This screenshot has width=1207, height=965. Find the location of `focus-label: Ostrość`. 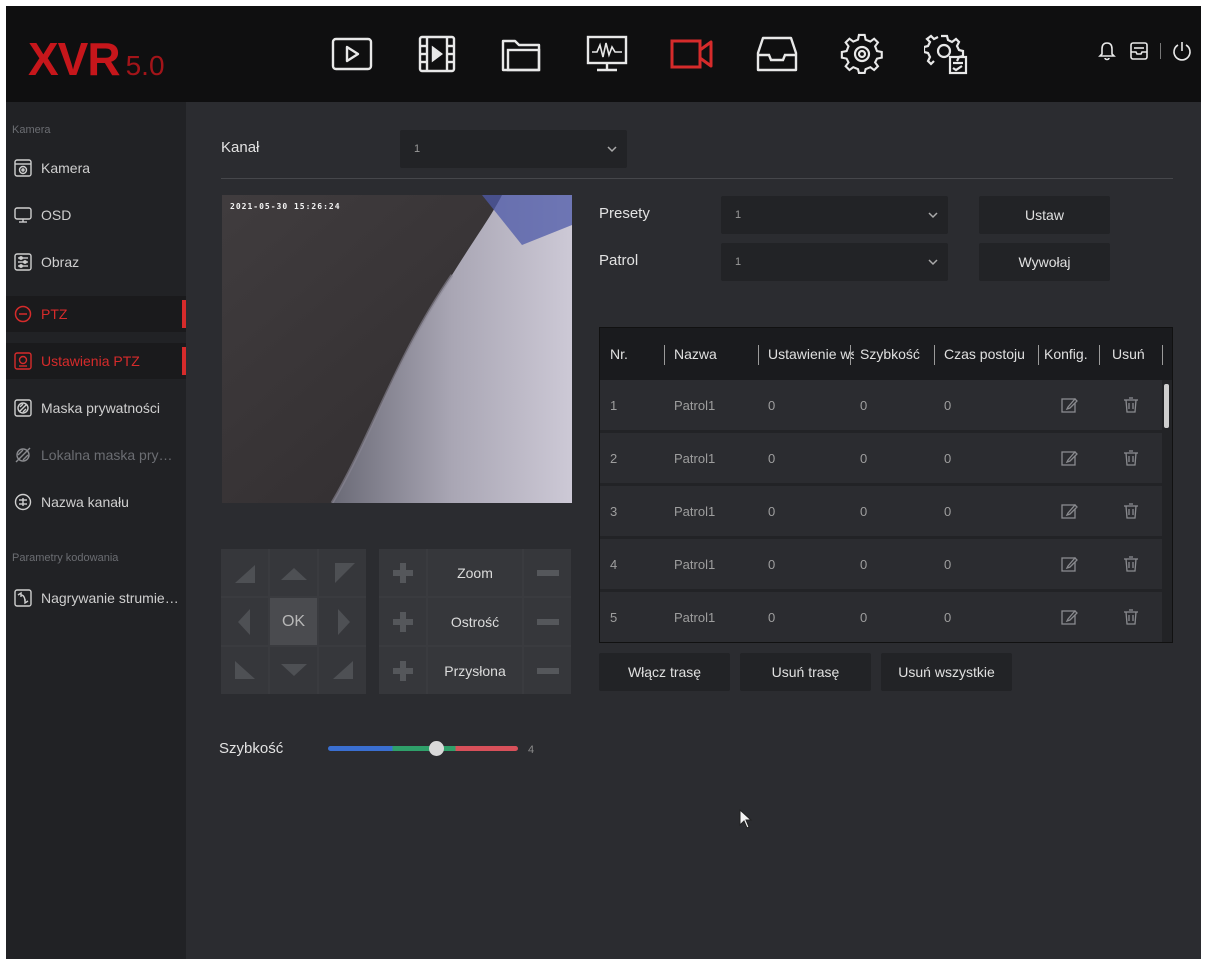

focus-label: Ostrość is located at coordinates (475, 621).